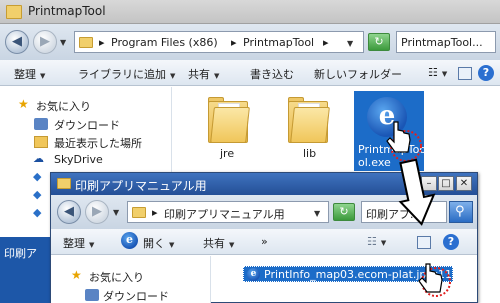 The height and width of the screenshot is (303, 500). I want to click on search-button: ⚲, so click(461, 212).